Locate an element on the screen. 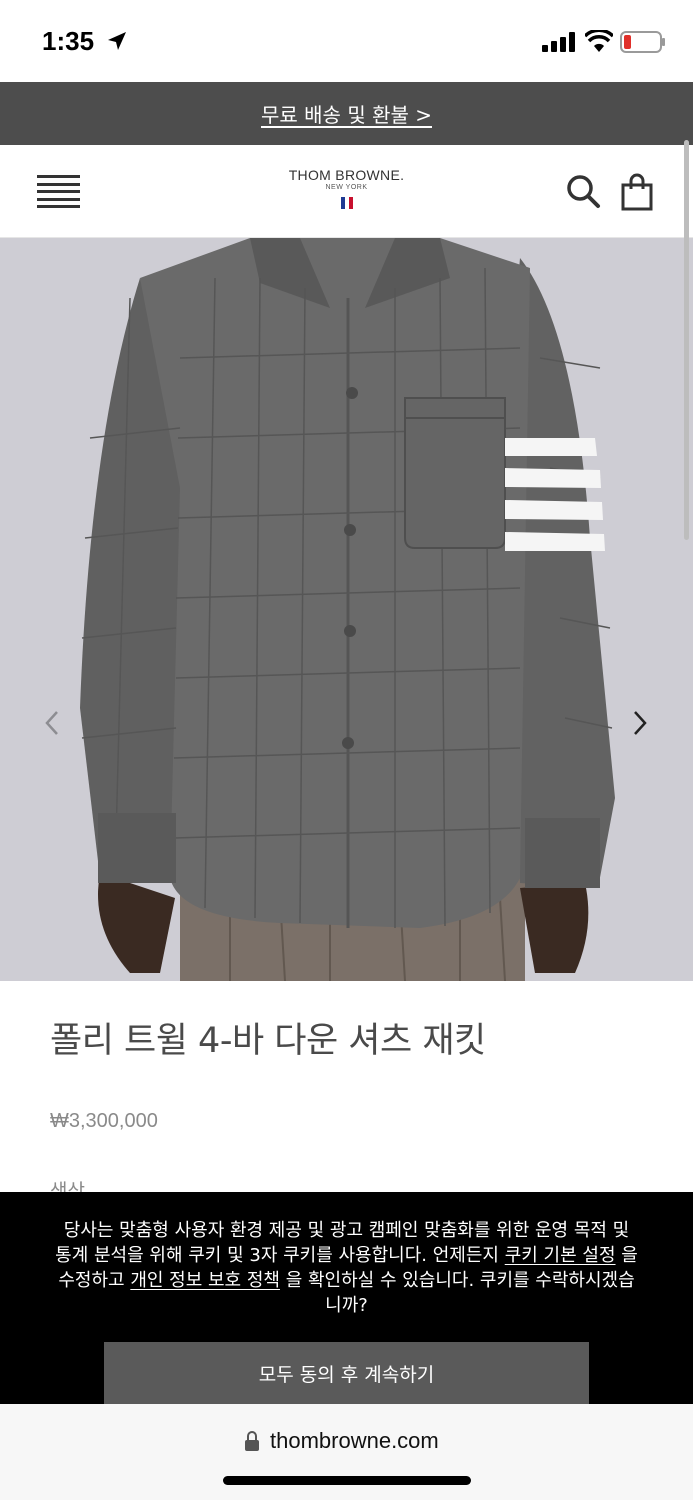 This screenshot has height=1500, width=693. logo-wordmark: THOM BROWNE. is located at coordinates (346, 175).